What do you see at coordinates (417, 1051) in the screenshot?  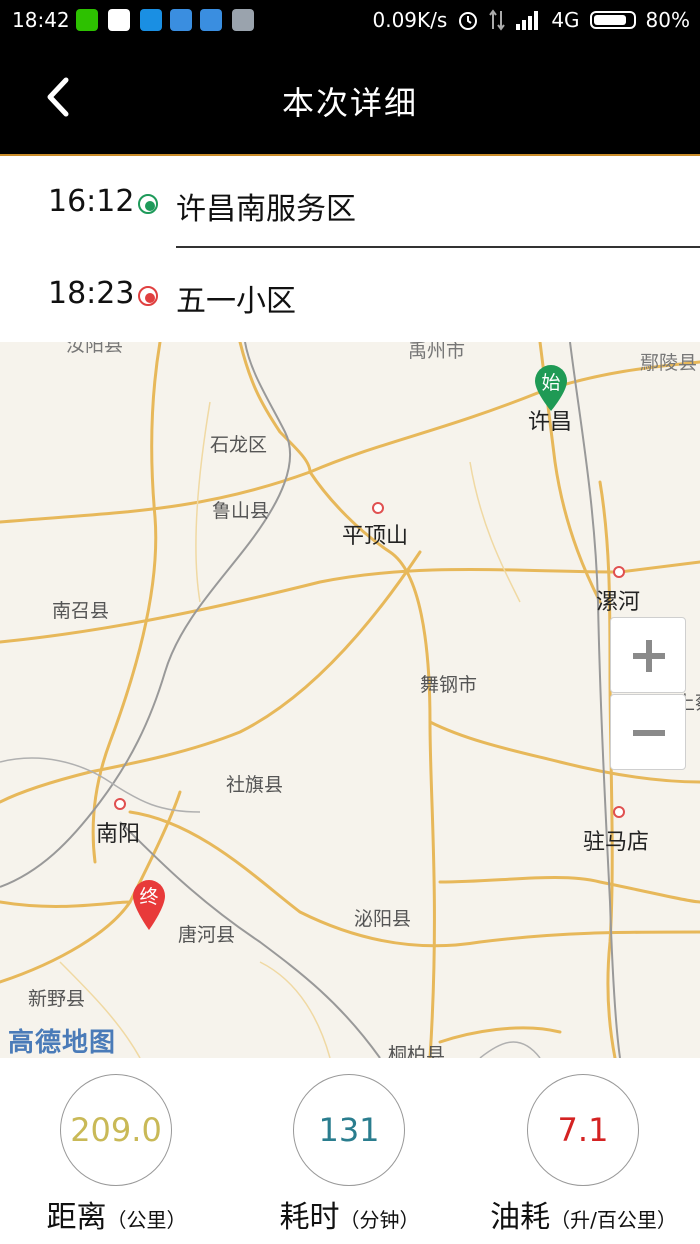 I see `map-label-tongbai: 桐柏县` at bounding box center [417, 1051].